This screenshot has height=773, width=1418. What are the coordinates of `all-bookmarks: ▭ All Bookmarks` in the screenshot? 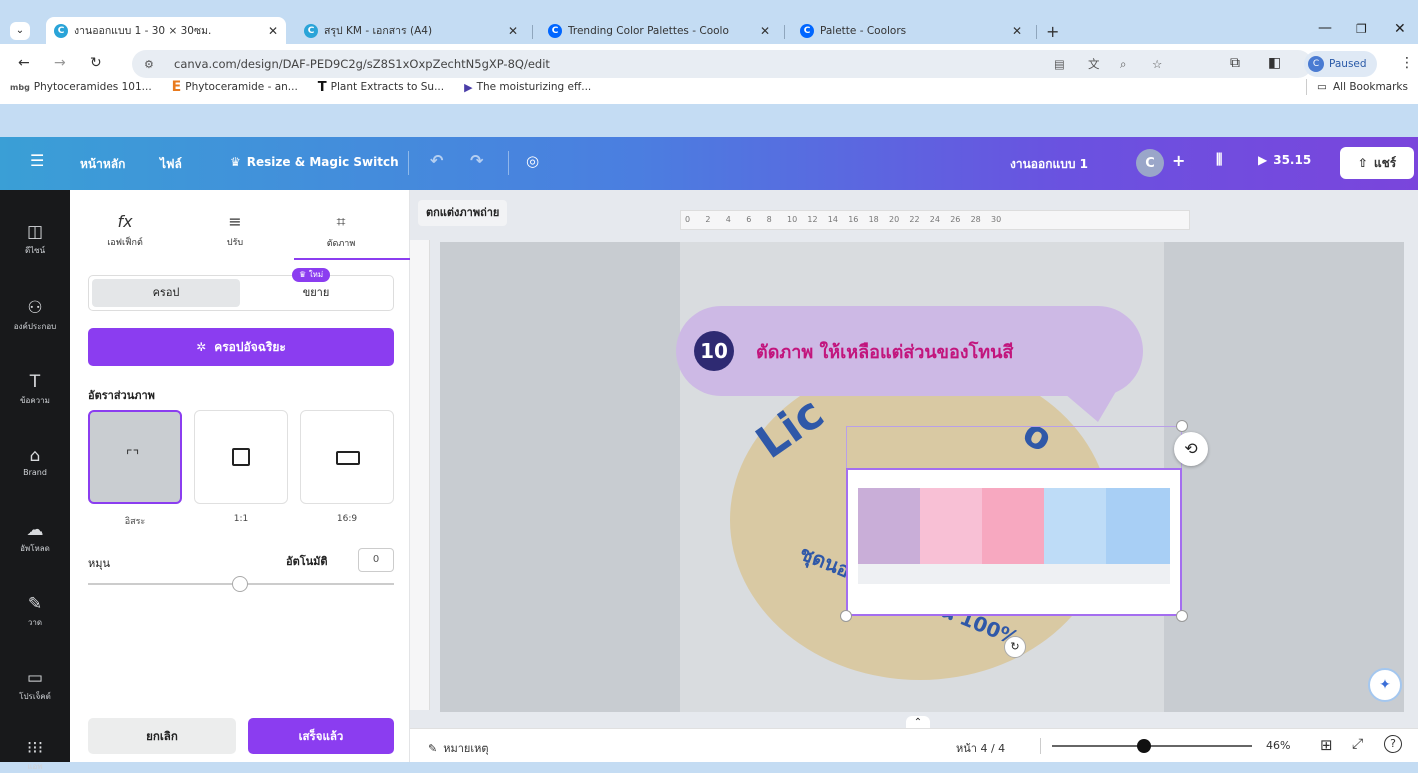 It's located at (1362, 87).